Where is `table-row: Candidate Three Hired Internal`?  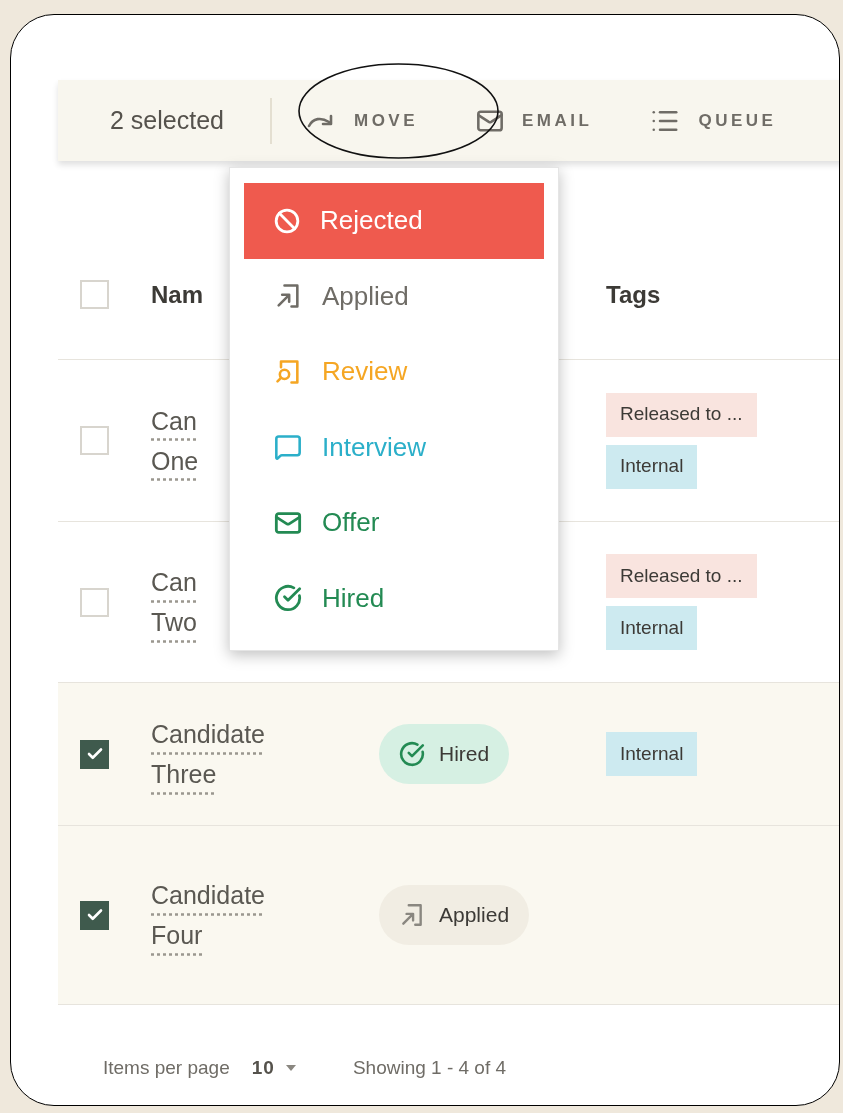 table-row: Candidate Three Hired Internal is located at coordinates (448, 754).